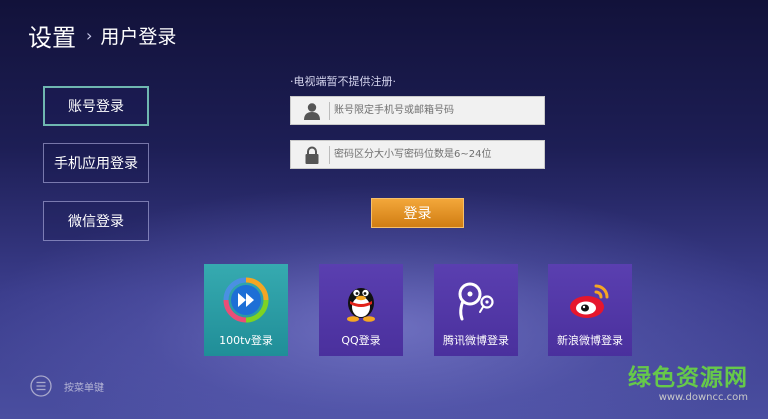 The image size is (768, 419). What do you see at coordinates (590, 340) in the screenshot?
I see `tile-label: 新浪微博登录` at bounding box center [590, 340].